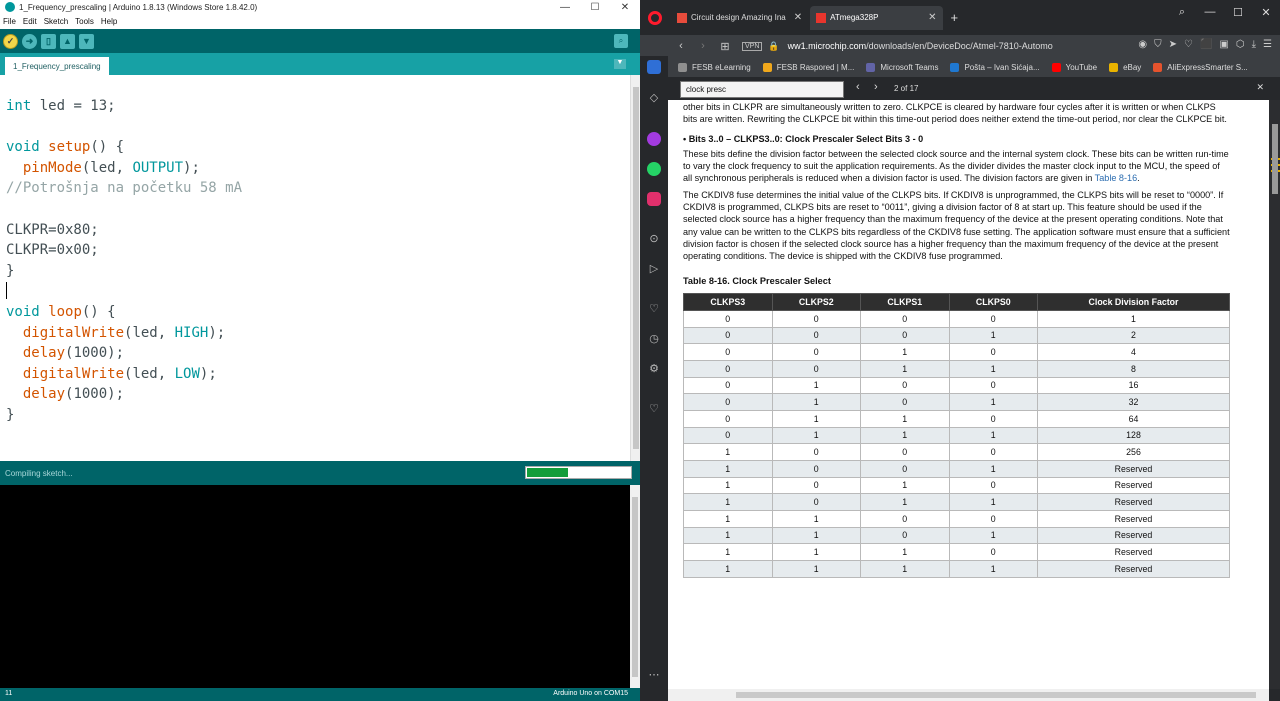  What do you see at coordinates (955, 17) in the screenshot?
I see `new-tab-icon: +` at bounding box center [955, 17].